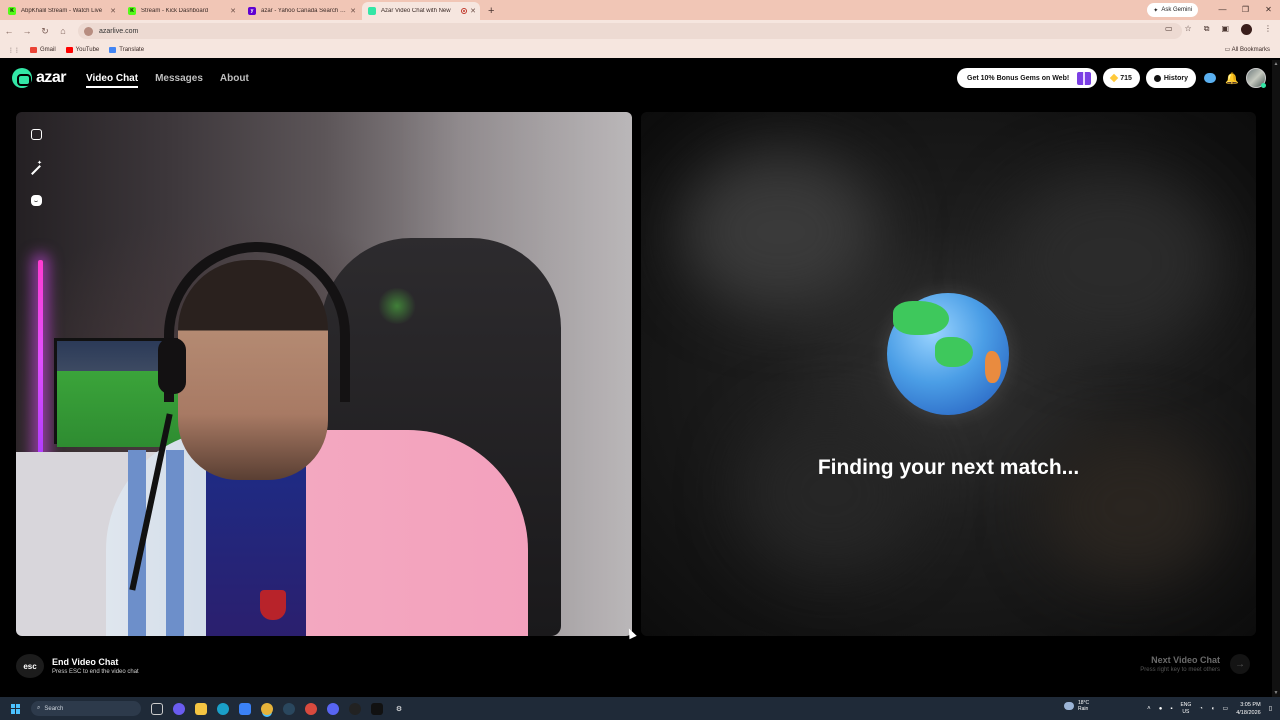 The height and width of the screenshot is (720, 1280). Describe the element at coordinates (1083, 709) in the screenshot. I see `weather-desc: Rain` at that location.